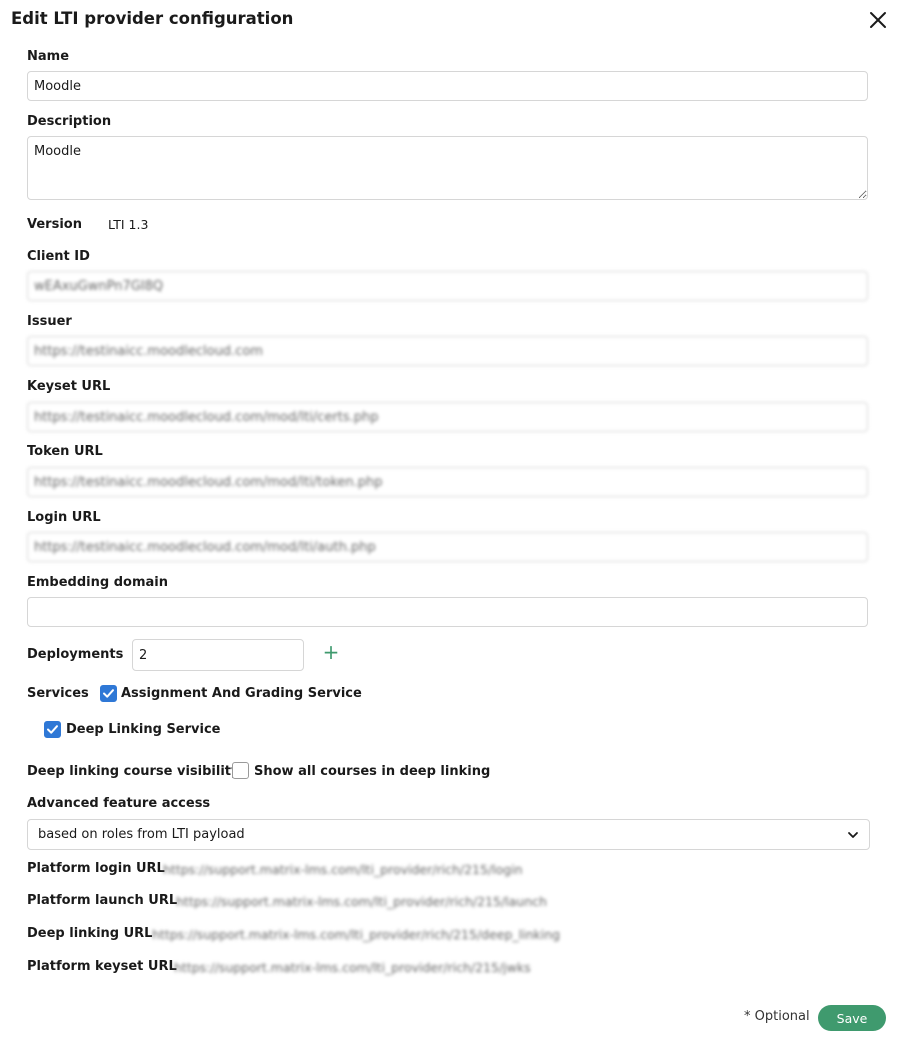  What do you see at coordinates (447, 168) in the screenshot?
I see `description-textarea` at bounding box center [447, 168].